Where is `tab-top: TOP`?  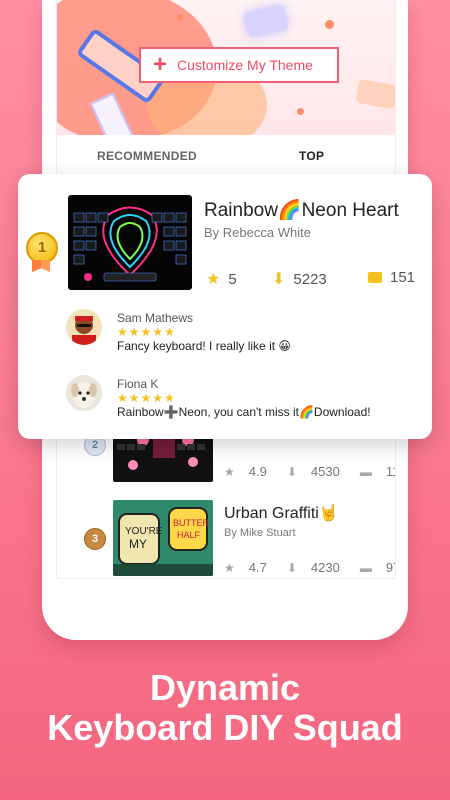
tab-top: TOP is located at coordinates (311, 156).